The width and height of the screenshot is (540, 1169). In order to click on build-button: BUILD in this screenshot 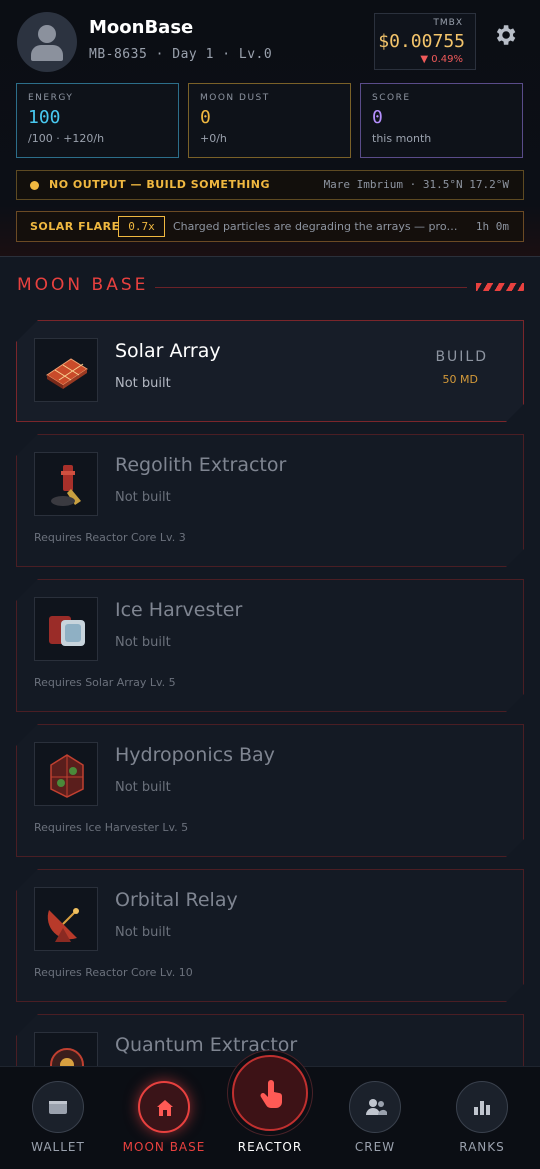, I will do `click(461, 357)`.